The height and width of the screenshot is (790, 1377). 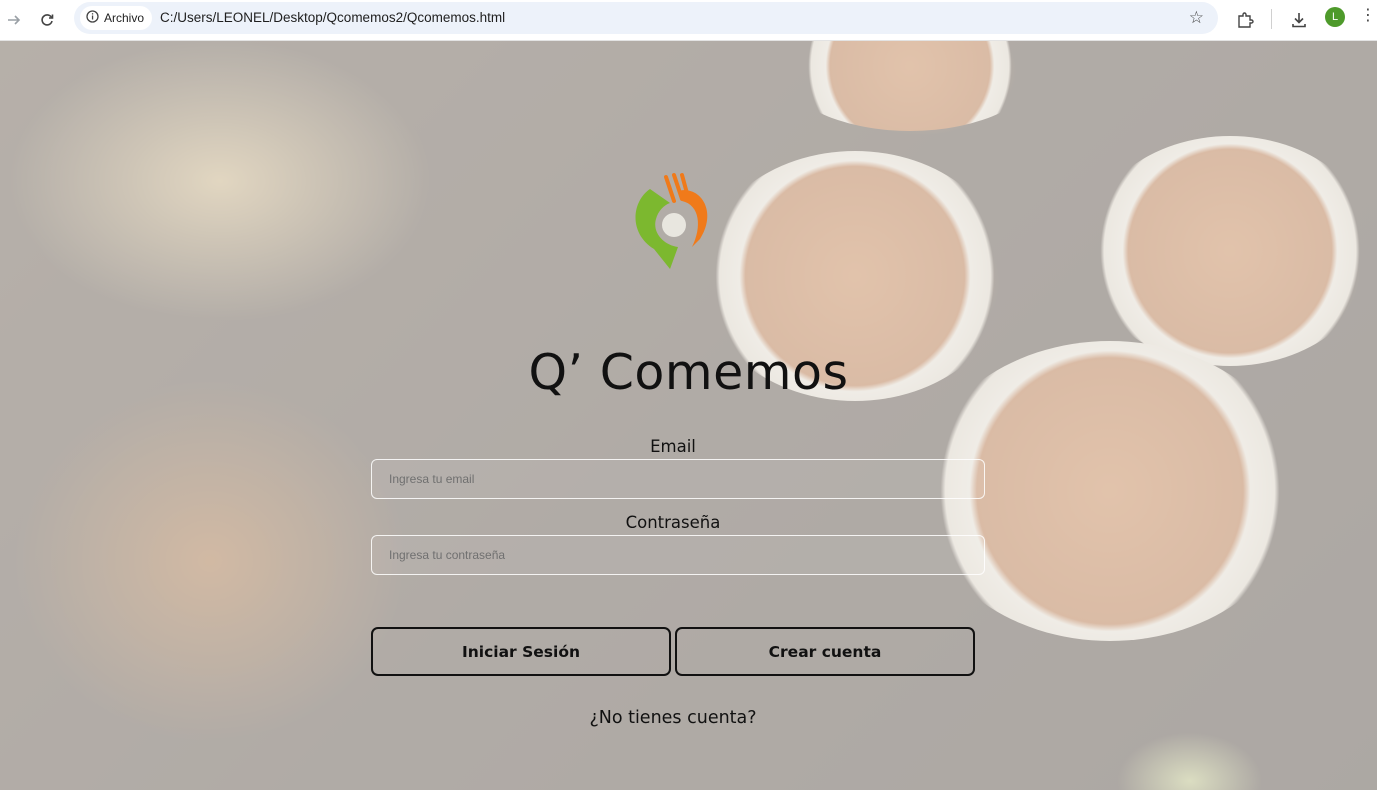 I want to click on password-field, so click(x=678, y=555).